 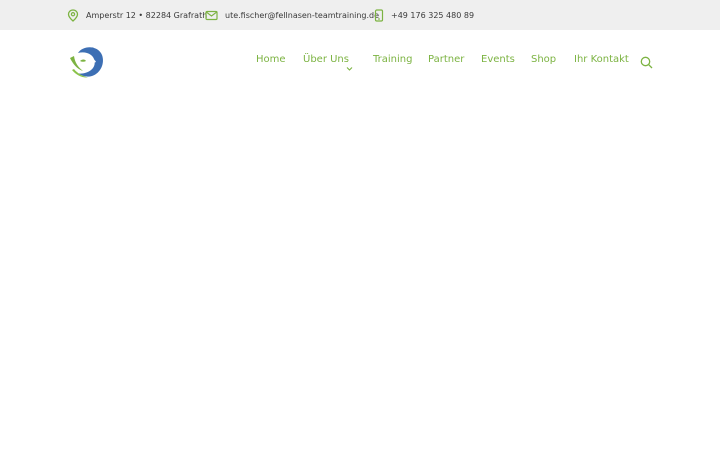 What do you see at coordinates (302, 15) in the screenshot?
I see `email-link: ute.fischer@fellnasen-teamtraining.de` at bounding box center [302, 15].